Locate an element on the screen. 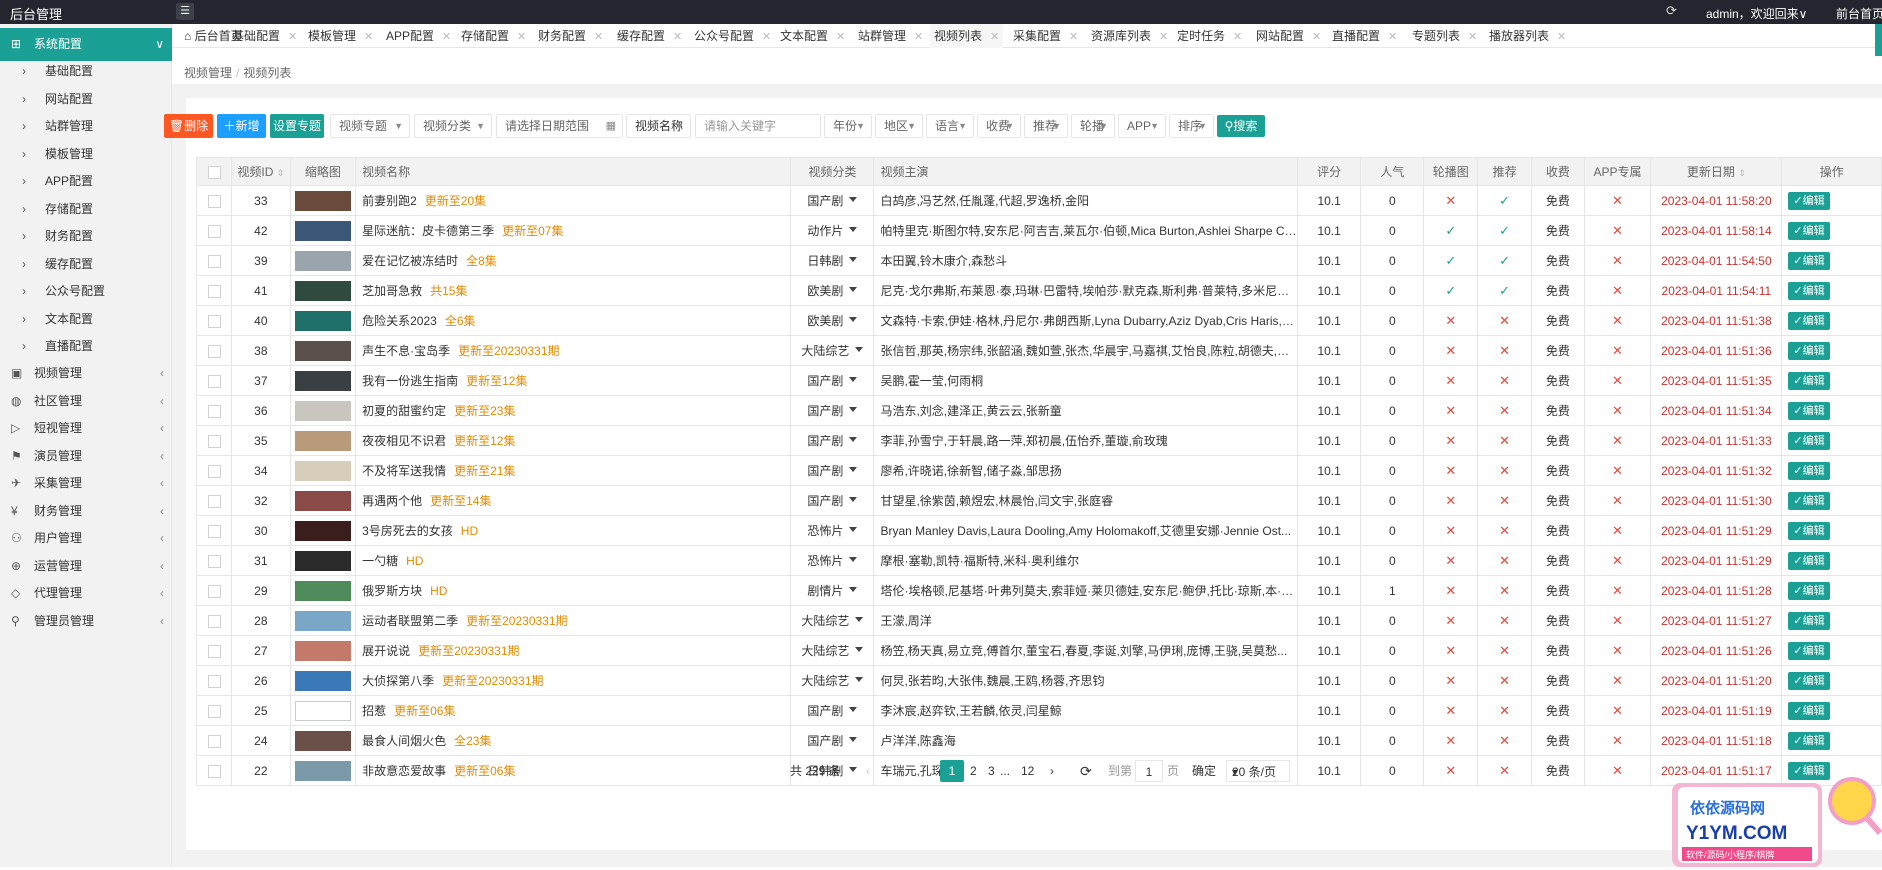 Image resolution: width=1882 pixels, height=870 pixels. tab-item: 专题列表 ✕ is located at coordinates (1444, 36).